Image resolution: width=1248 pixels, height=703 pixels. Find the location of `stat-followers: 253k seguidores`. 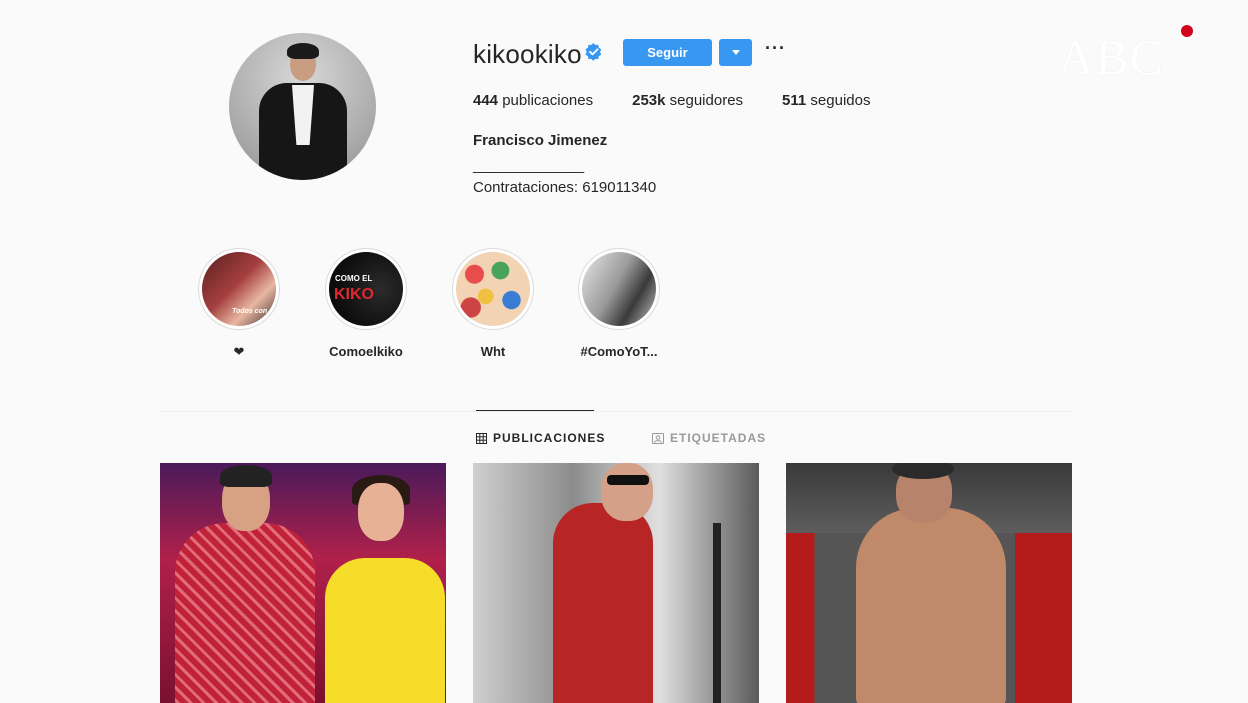

stat-followers: 253k seguidores is located at coordinates (687, 100).